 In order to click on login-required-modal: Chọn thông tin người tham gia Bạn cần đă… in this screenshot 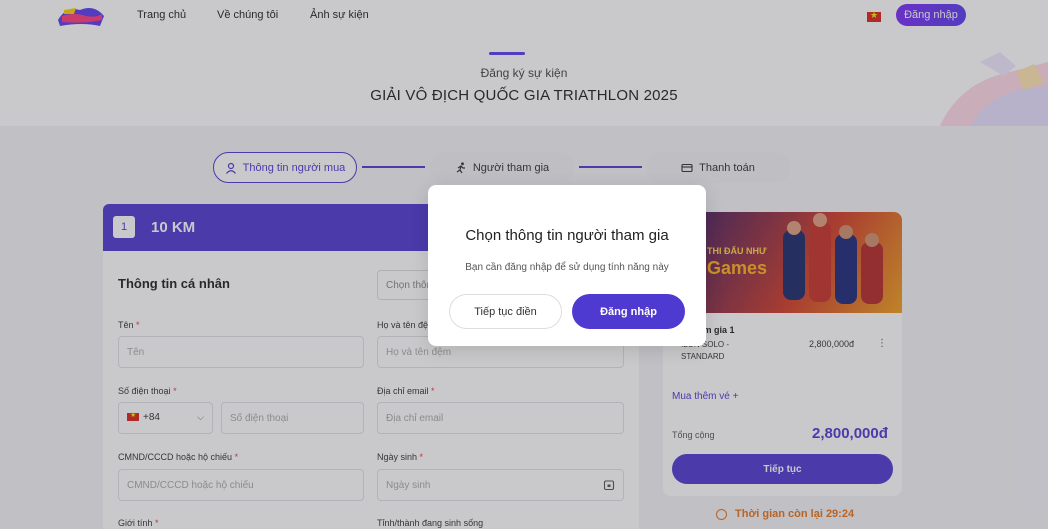, I will do `click(567, 265)`.